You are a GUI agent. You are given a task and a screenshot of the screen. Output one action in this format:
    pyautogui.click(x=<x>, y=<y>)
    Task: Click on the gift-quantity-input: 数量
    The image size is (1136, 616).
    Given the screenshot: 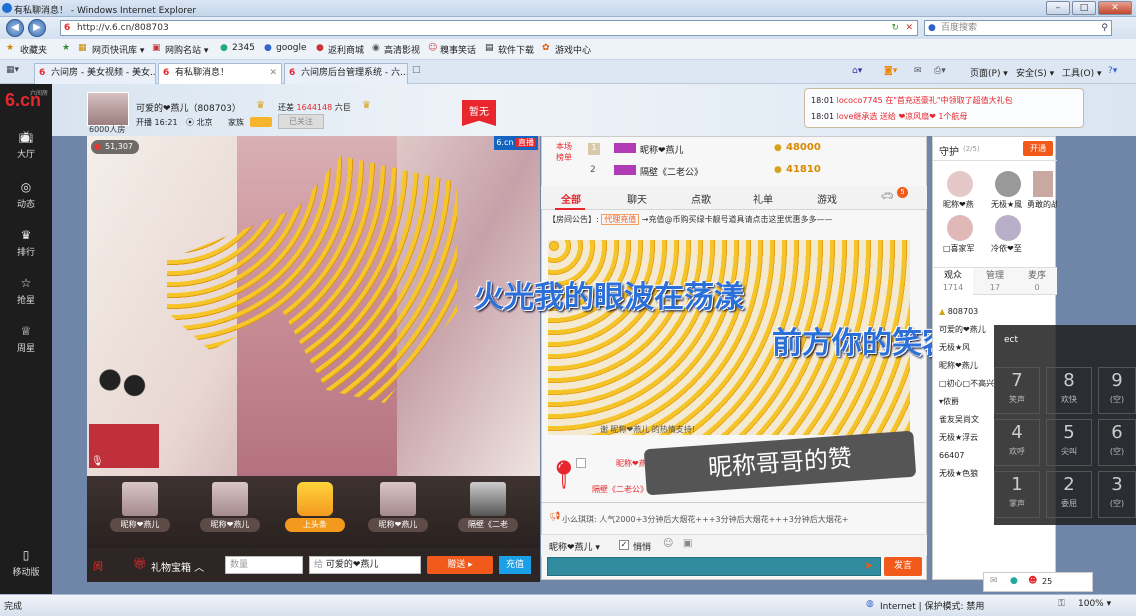 What is the action you would take?
    pyautogui.click(x=264, y=565)
    